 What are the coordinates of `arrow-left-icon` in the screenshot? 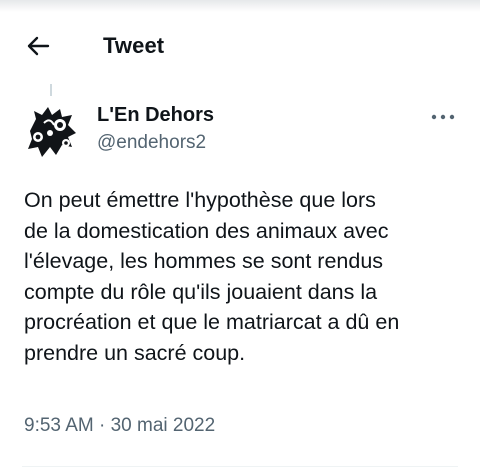 It's located at (38, 46).